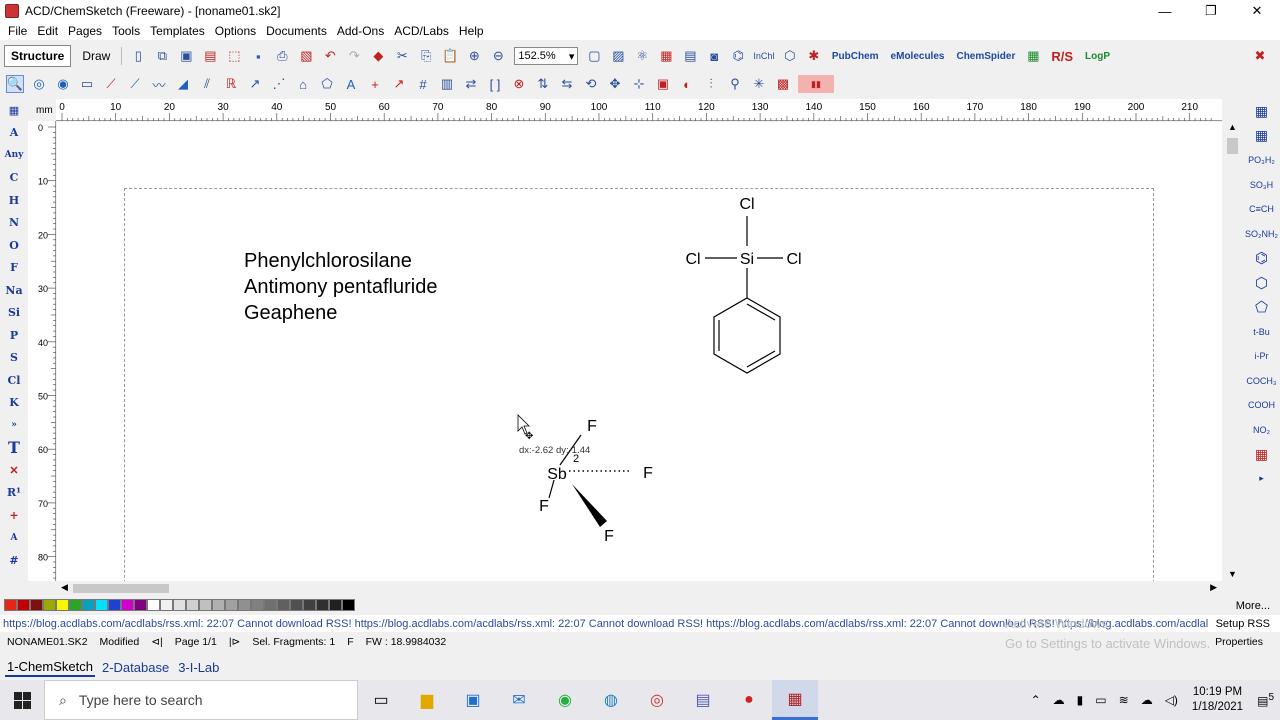 This screenshot has width=1280, height=720. What do you see at coordinates (1217, 700) in the screenshot?
I see `taskbar-clock: 10:19 PM 1/18/2021` at bounding box center [1217, 700].